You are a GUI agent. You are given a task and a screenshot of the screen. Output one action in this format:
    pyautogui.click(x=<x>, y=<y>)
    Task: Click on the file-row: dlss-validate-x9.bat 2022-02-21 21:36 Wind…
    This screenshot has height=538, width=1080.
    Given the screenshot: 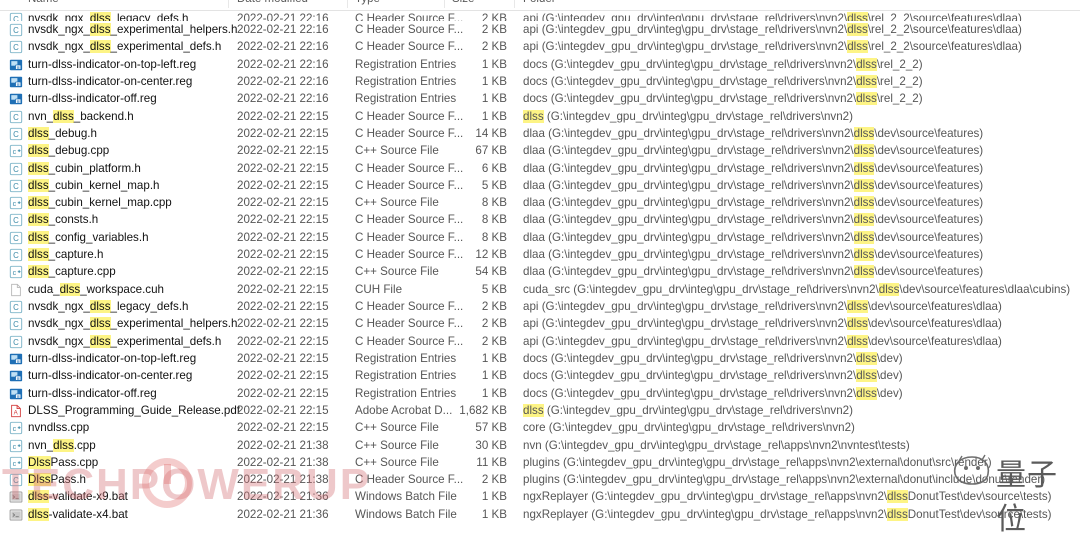 What is the action you would take?
    pyautogui.click(x=540, y=496)
    